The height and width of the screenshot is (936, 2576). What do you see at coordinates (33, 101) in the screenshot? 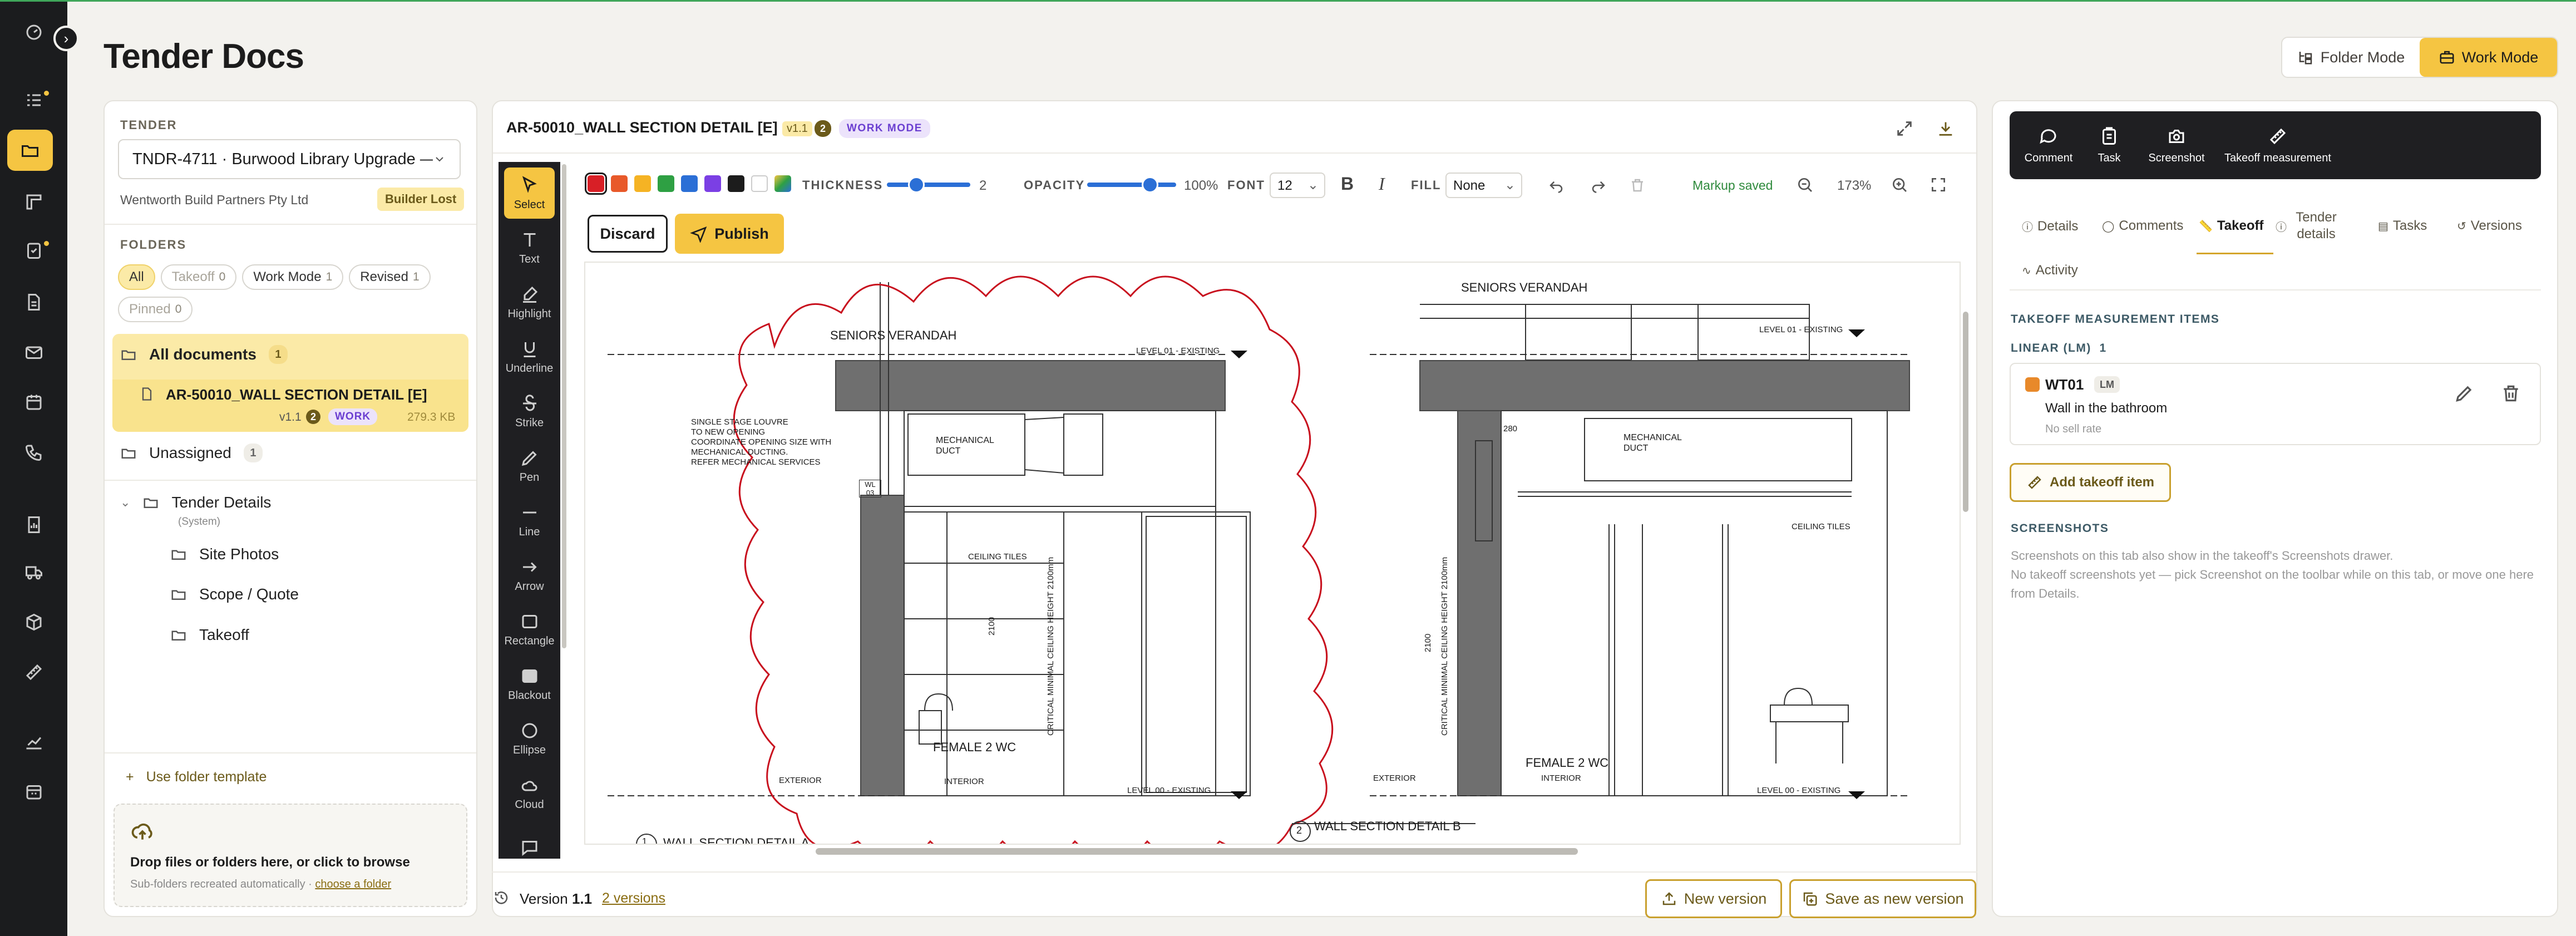
I see `checklist-icon` at bounding box center [33, 101].